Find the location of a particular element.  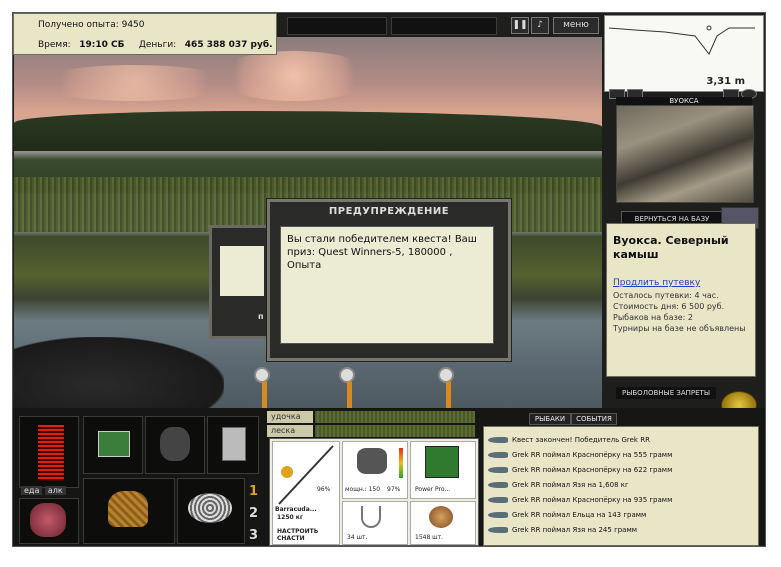

sound-button: ♪ is located at coordinates (540, 25).